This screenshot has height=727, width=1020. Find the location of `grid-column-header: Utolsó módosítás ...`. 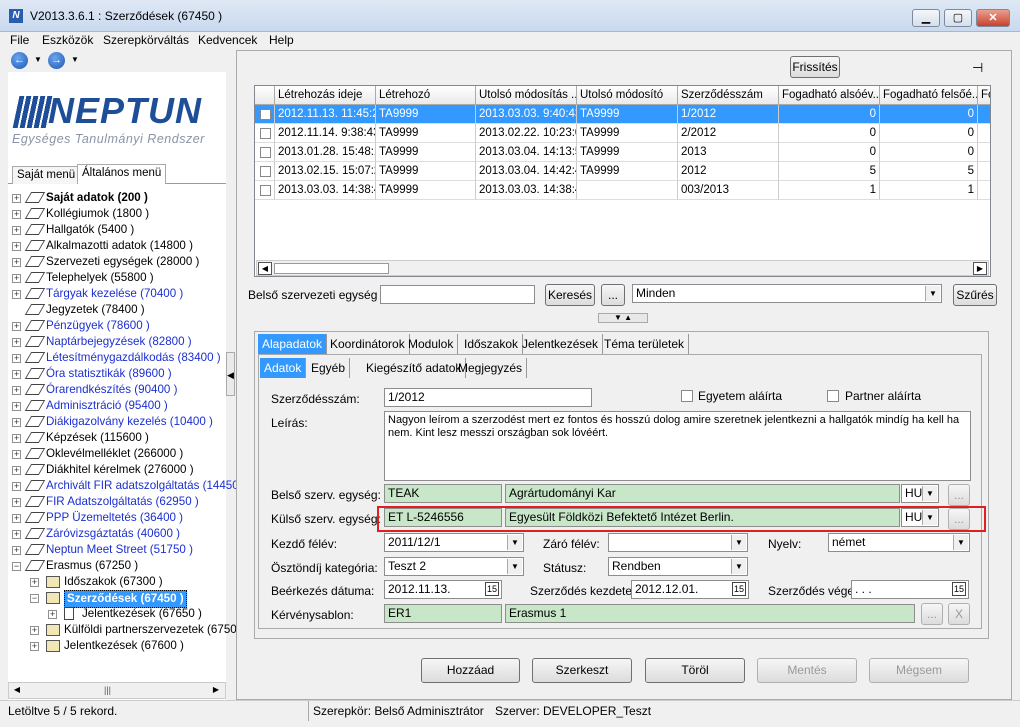

grid-column-header: Utolsó módosítás ... is located at coordinates (526, 95).